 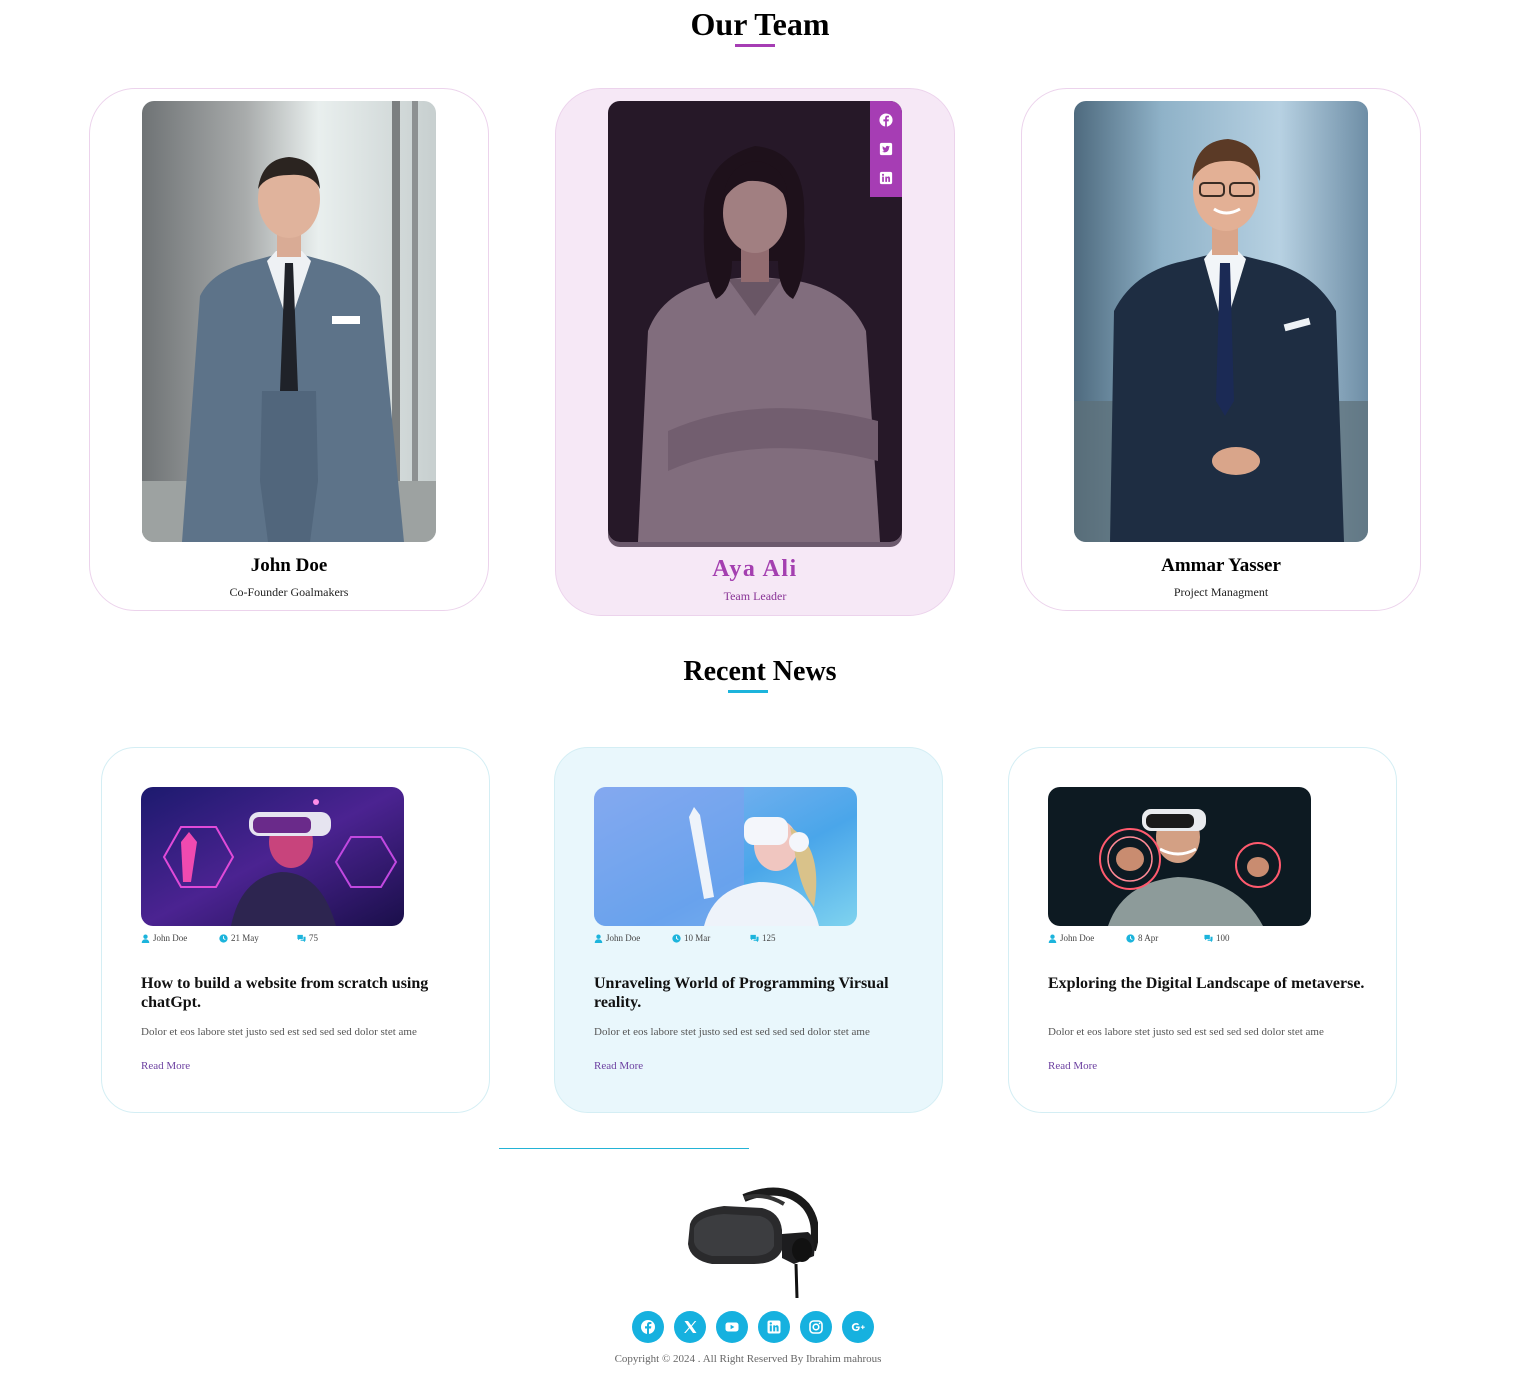 I want to click on team-card-aya-ali: Aya Ali Team Leader, so click(x=755, y=352).